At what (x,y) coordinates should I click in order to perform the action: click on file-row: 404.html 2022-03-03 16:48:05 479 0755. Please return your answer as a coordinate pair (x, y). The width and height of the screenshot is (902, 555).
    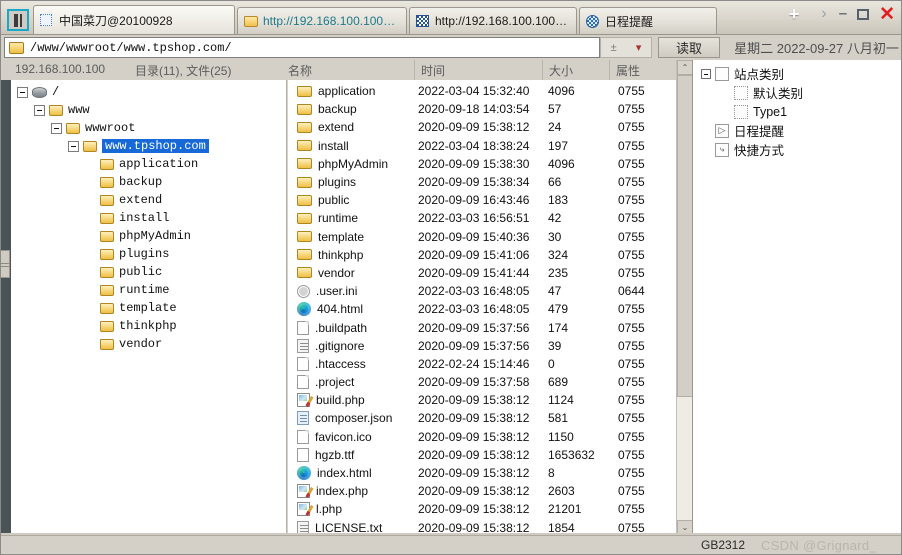
    Looking at the image, I should click on (482, 309).